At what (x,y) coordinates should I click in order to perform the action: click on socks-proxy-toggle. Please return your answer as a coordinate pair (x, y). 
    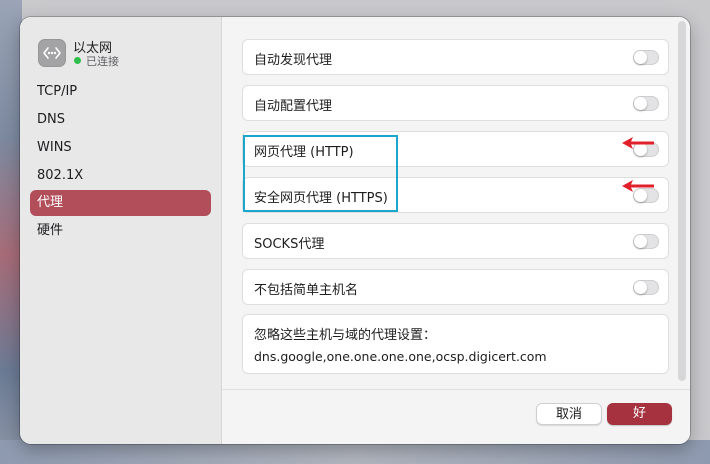
    Looking at the image, I should click on (646, 241).